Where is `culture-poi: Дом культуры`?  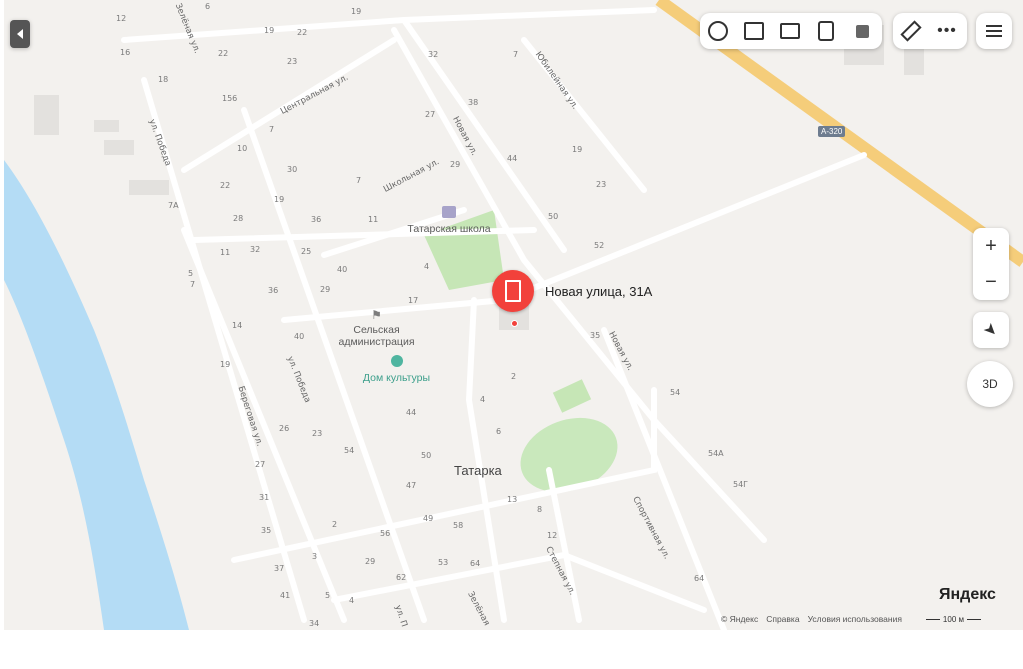 culture-poi: Дом культуры is located at coordinates (396, 369).